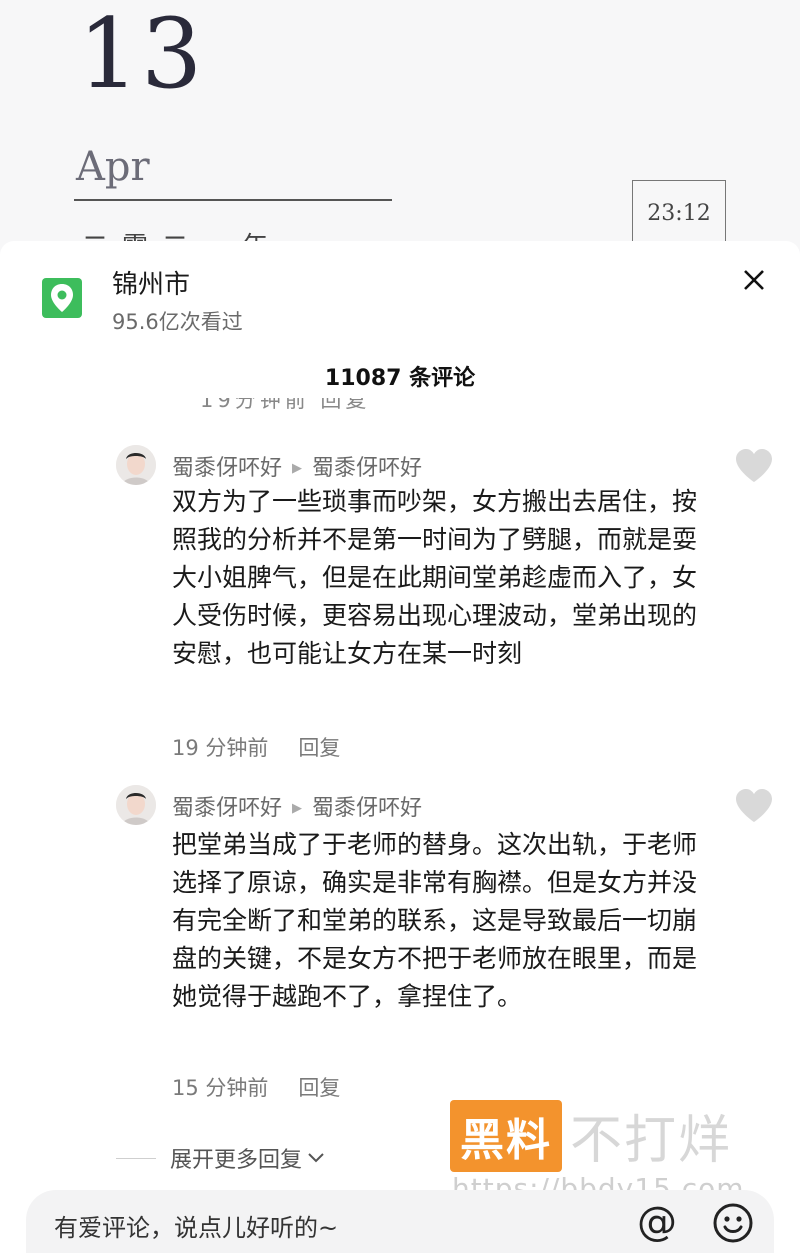 The height and width of the screenshot is (1253, 800). What do you see at coordinates (733, 1223) in the screenshot?
I see `emoji-icon` at bounding box center [733, 1223].